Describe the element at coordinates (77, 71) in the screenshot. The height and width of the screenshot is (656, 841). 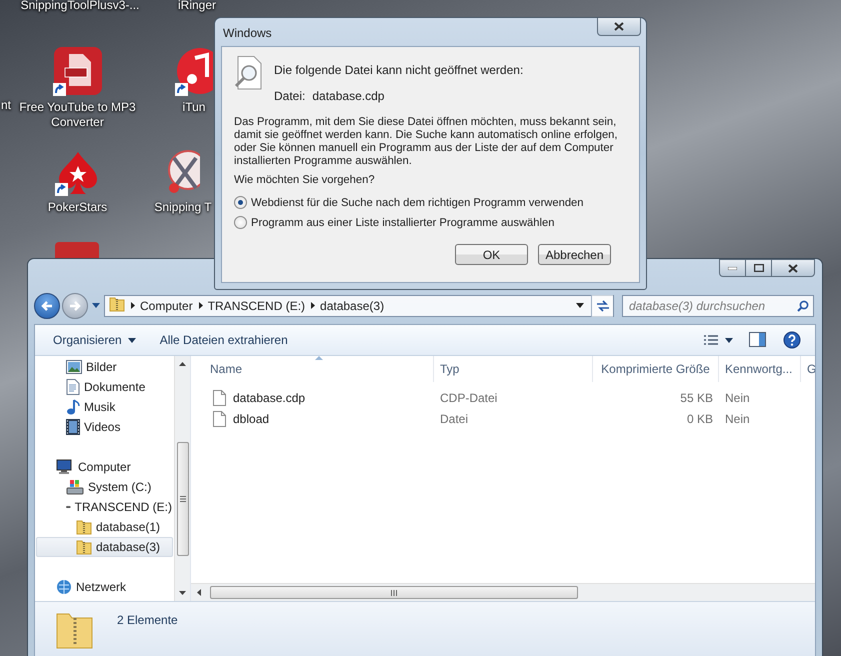
I see `mp3-icon` at that location.